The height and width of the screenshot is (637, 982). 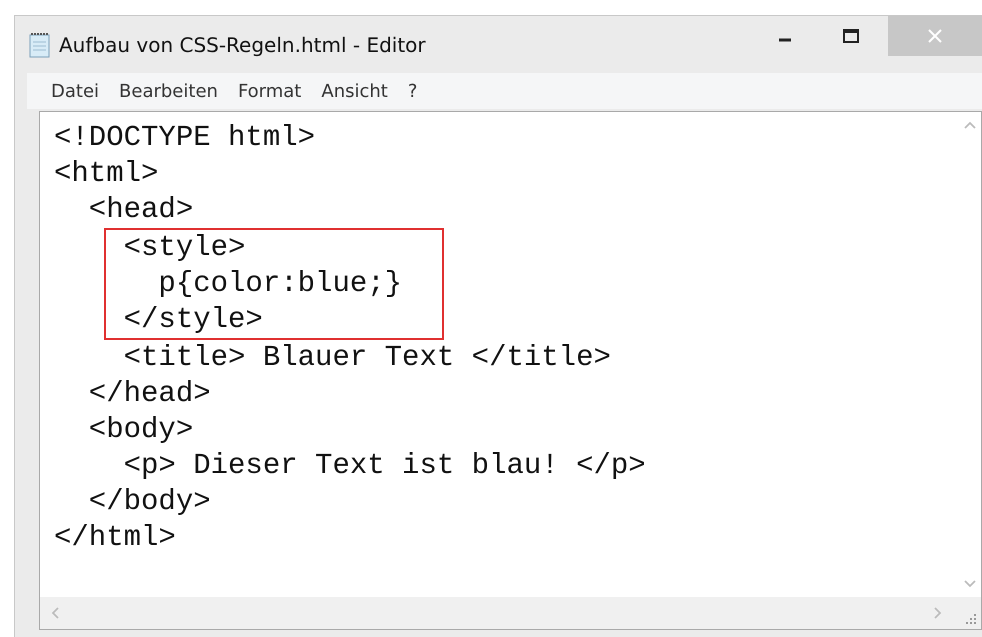 What do you see at coordinates (384, 466) in the screenshot?
I see `code-line: <p> Dieser Text ist blau! </p>` at bounding box center [384, 466].